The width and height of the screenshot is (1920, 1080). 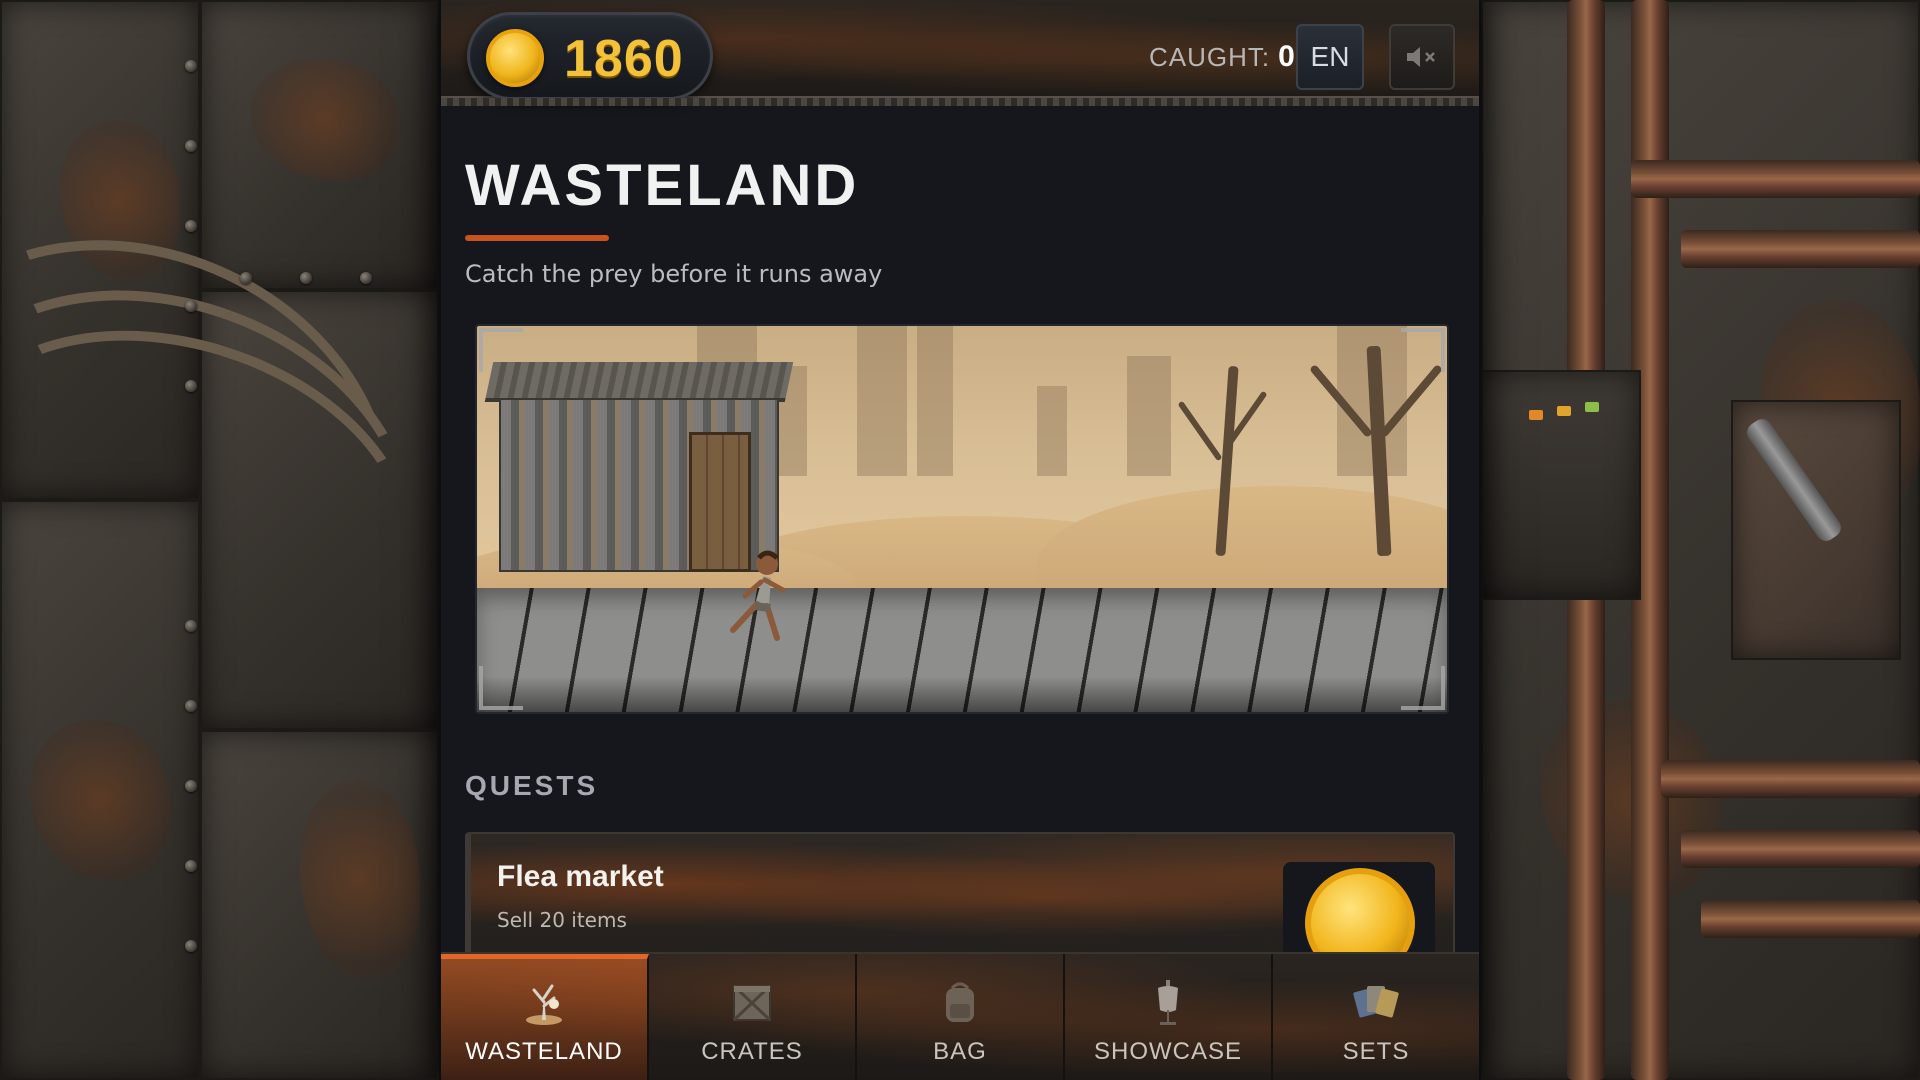 I want to click on nav-label: CRATES, so click(x=752, y=1051).